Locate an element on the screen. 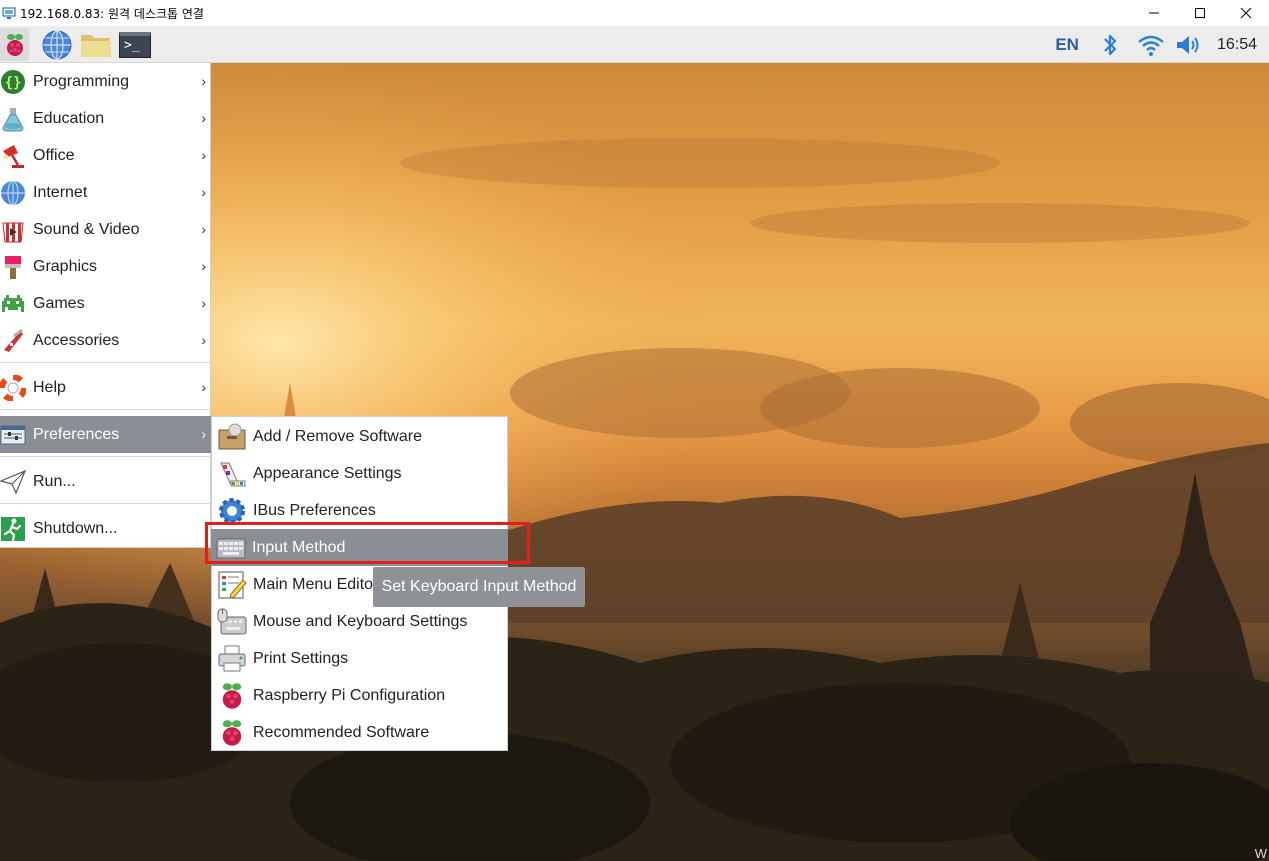 The image size is (1269, 861). submenu-item-appearance-settings: Appearance Settings is located at coordinates (359, 473).